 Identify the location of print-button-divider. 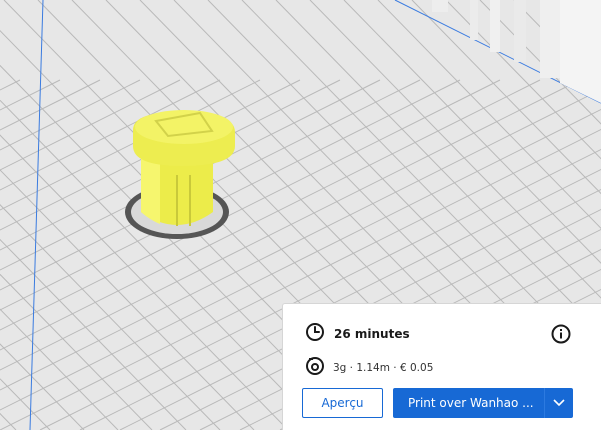
(544, 403).